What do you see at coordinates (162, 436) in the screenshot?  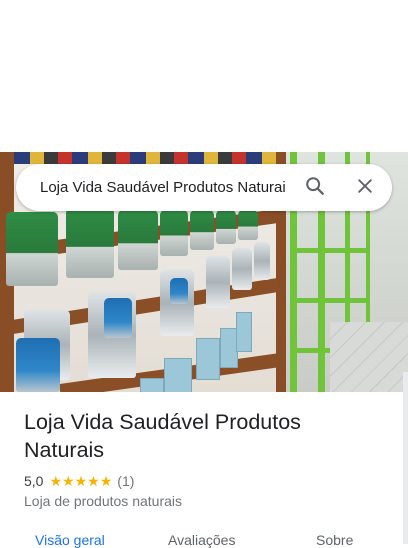 I see `place-title: Loja Vida Saudável Produtos Naturais` at bounding box center [162, 436].